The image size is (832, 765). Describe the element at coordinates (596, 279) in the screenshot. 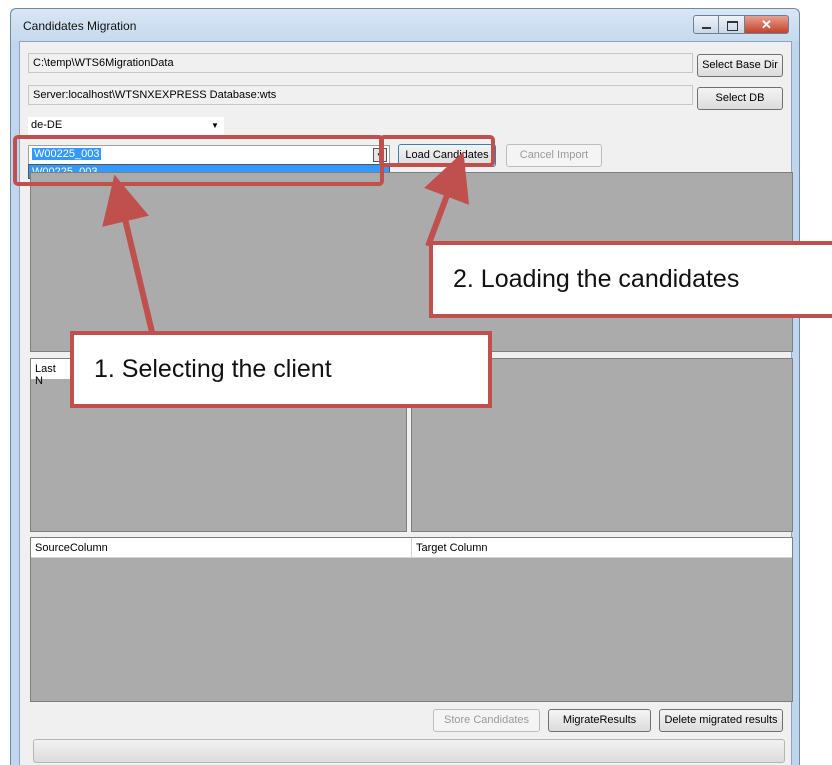

I see `callout-step2-text: 2. Loading the candidates` at that location.